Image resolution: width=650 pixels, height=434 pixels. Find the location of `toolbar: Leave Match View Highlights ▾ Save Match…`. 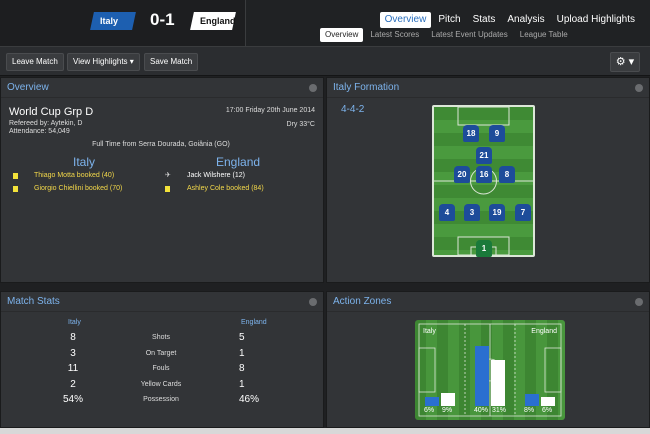

toolbar: Leave Match View Highlights ▾ Save Match… is located at coordinates (325, 61).